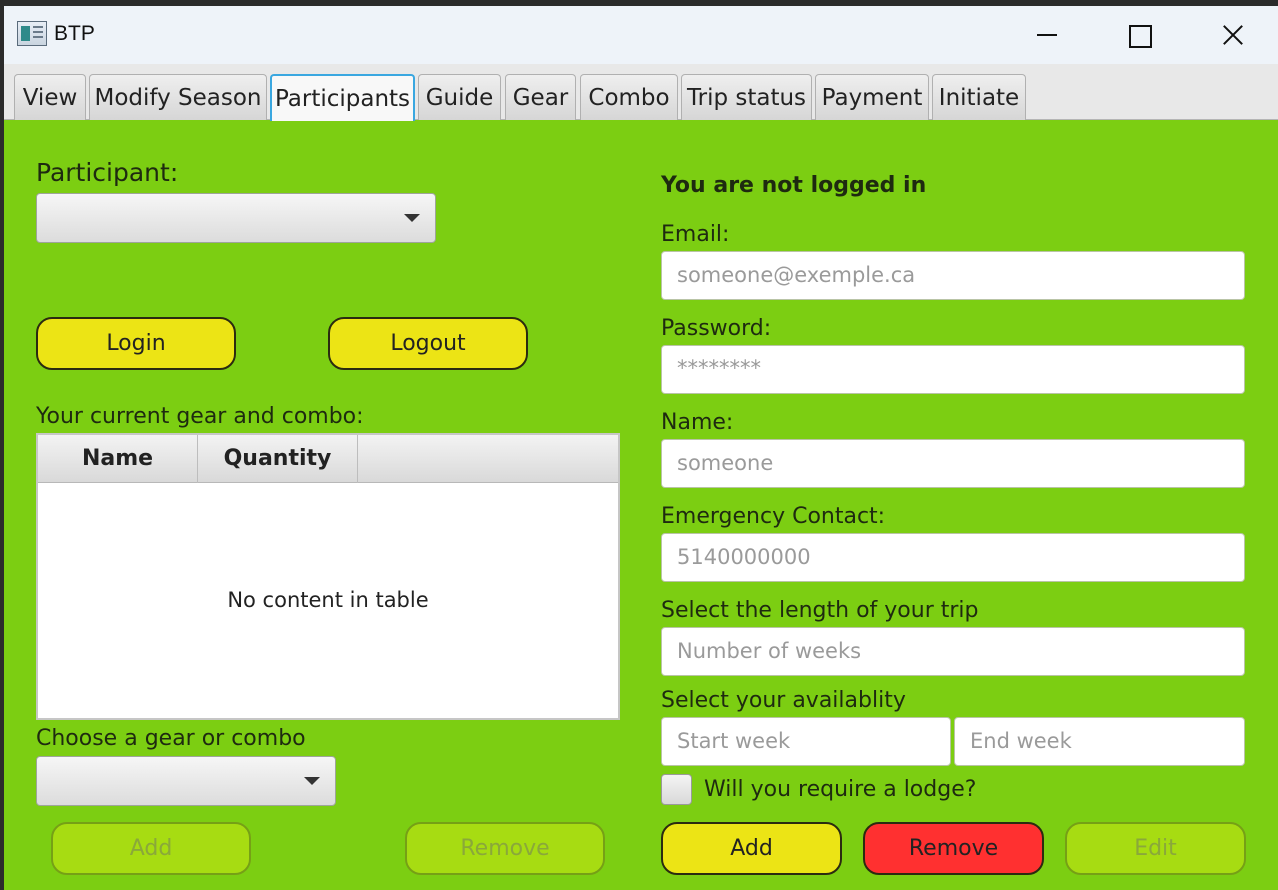 This screenshot has width=1278, height=890. What do you see at coordinates (979, 97) in the screenshot?
I see `tab-initiate: Initiate` at bounding box center [979, 97].